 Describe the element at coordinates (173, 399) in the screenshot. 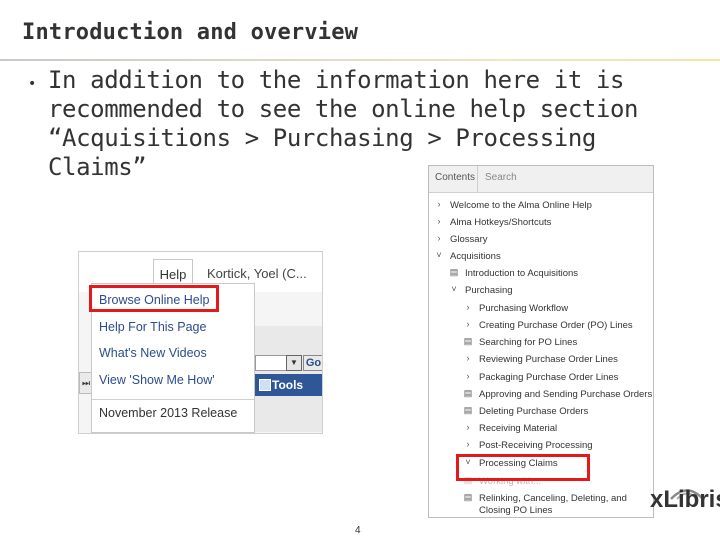

I see `menu-separator` at that location.